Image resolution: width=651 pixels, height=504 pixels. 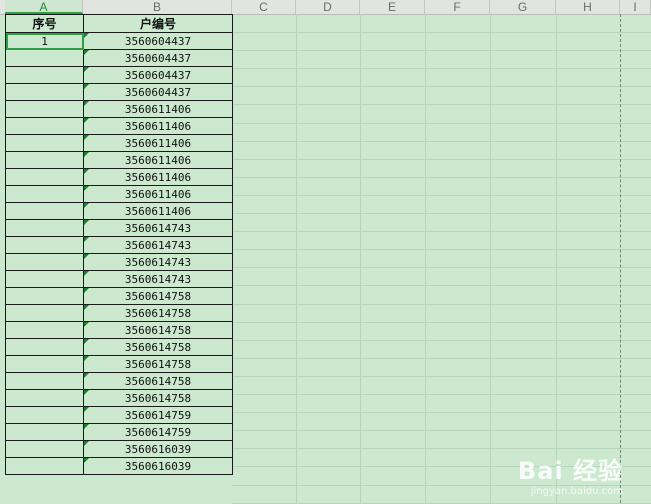 What do you see at coordinates (523, 7) in the screenshot?
I see `column-header-g: G` at bounding box center [523, 7].